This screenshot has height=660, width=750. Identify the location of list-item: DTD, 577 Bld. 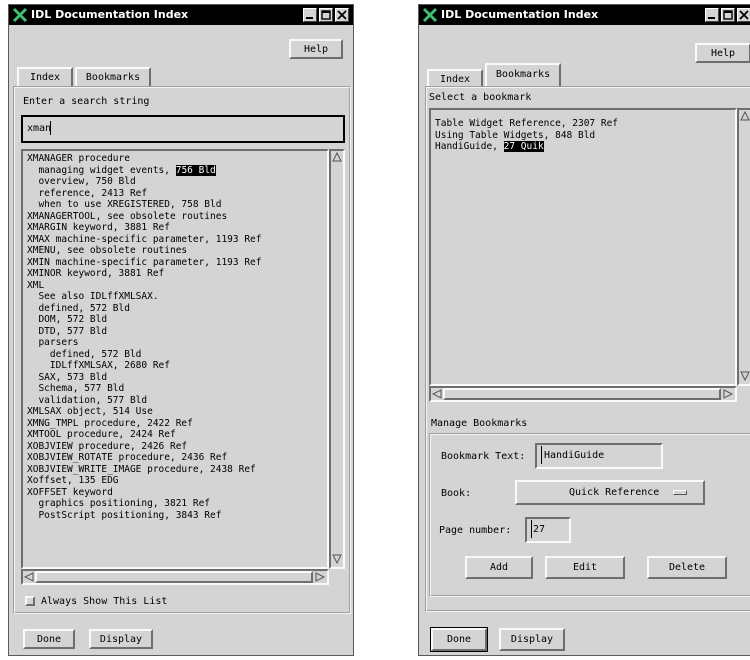
(175, 332).